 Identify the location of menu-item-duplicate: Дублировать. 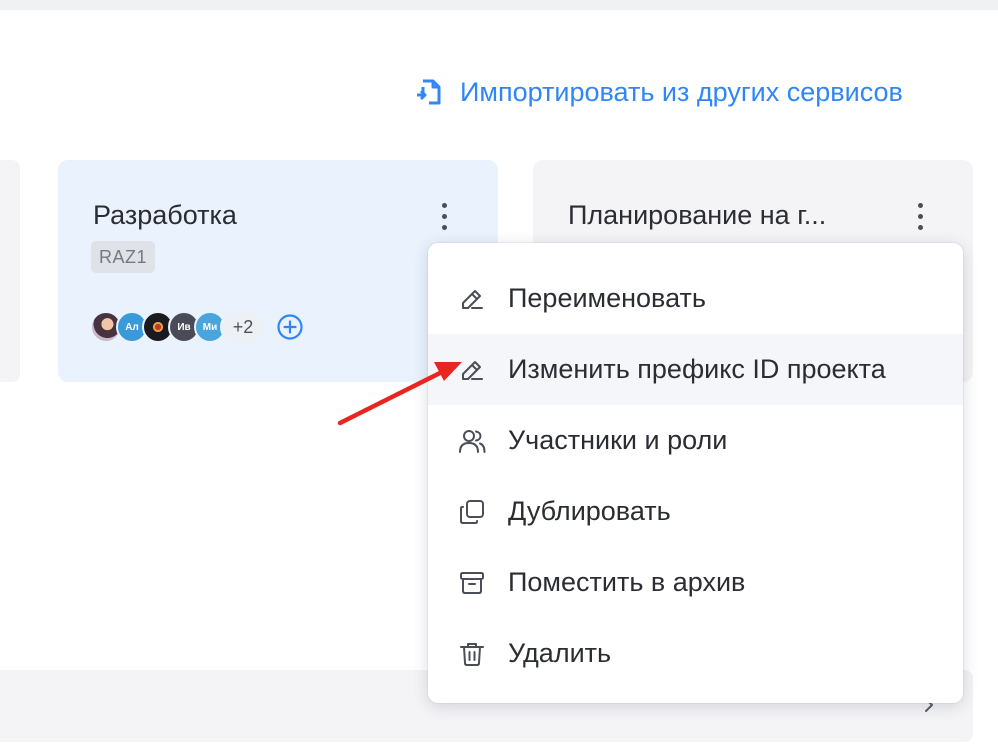
(695, 511).